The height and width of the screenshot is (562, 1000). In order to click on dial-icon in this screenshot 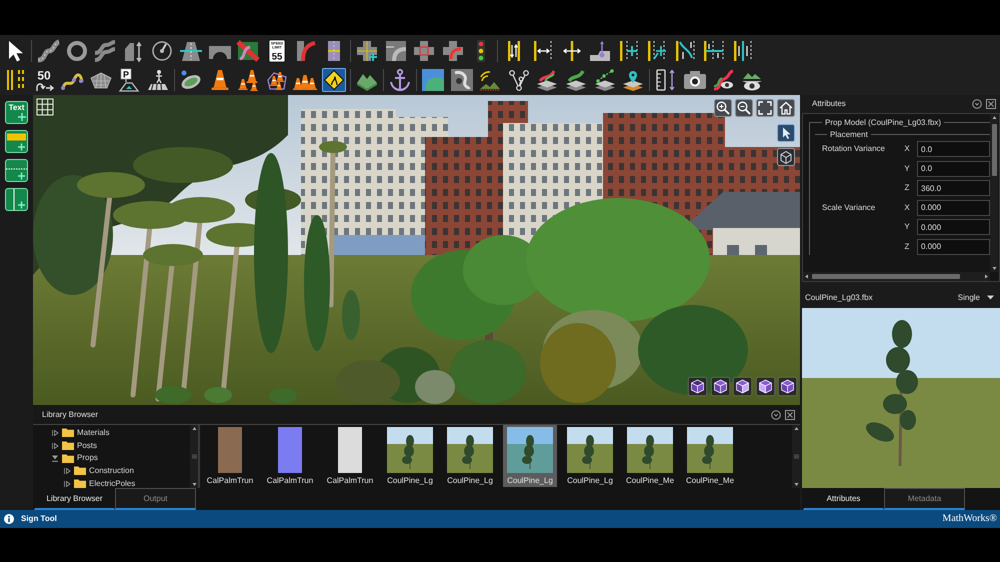, I will do `click(162, 50)`.